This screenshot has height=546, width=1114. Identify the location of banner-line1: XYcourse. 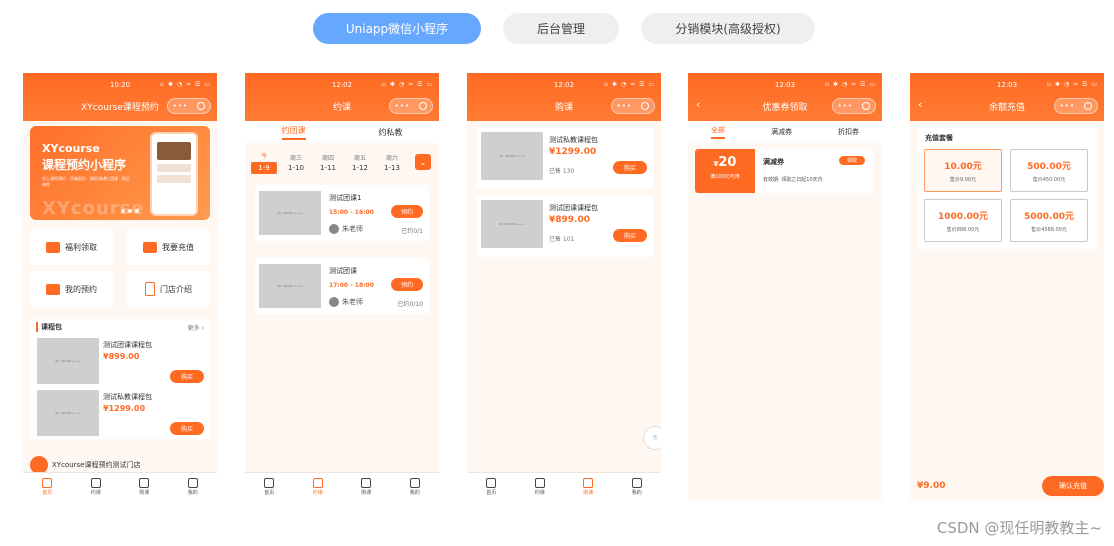
(71, 148).